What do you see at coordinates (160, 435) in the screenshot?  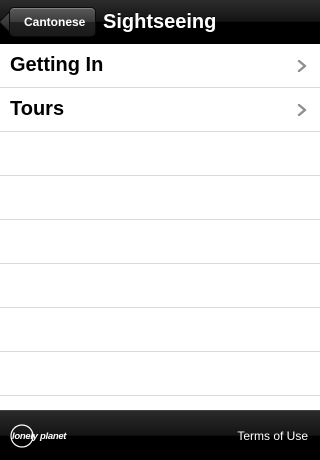 I see `bottom-toolbar: lonely planet Terms of Use` at bounding box center [160, 435].